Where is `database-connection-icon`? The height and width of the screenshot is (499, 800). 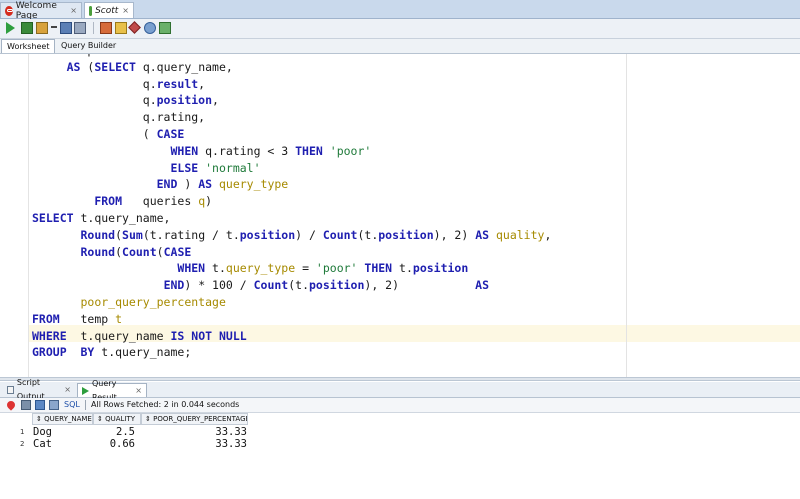 database-connection-icon is located at coordinates (91, 10).